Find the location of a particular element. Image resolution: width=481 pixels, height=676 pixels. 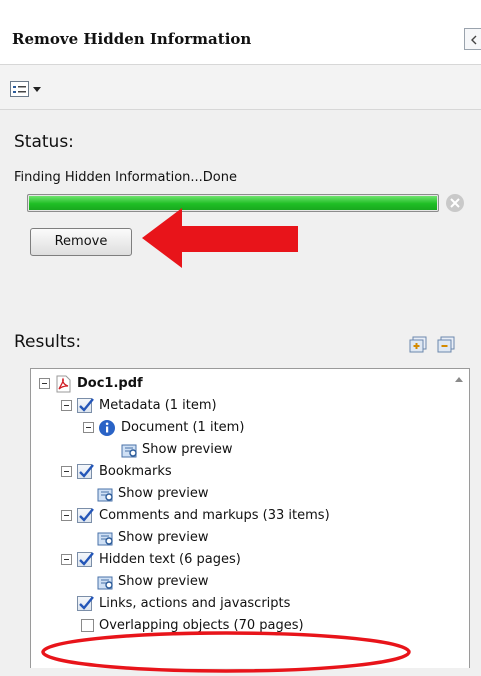

results-heading: Results: is located at coordinates (48, 342).